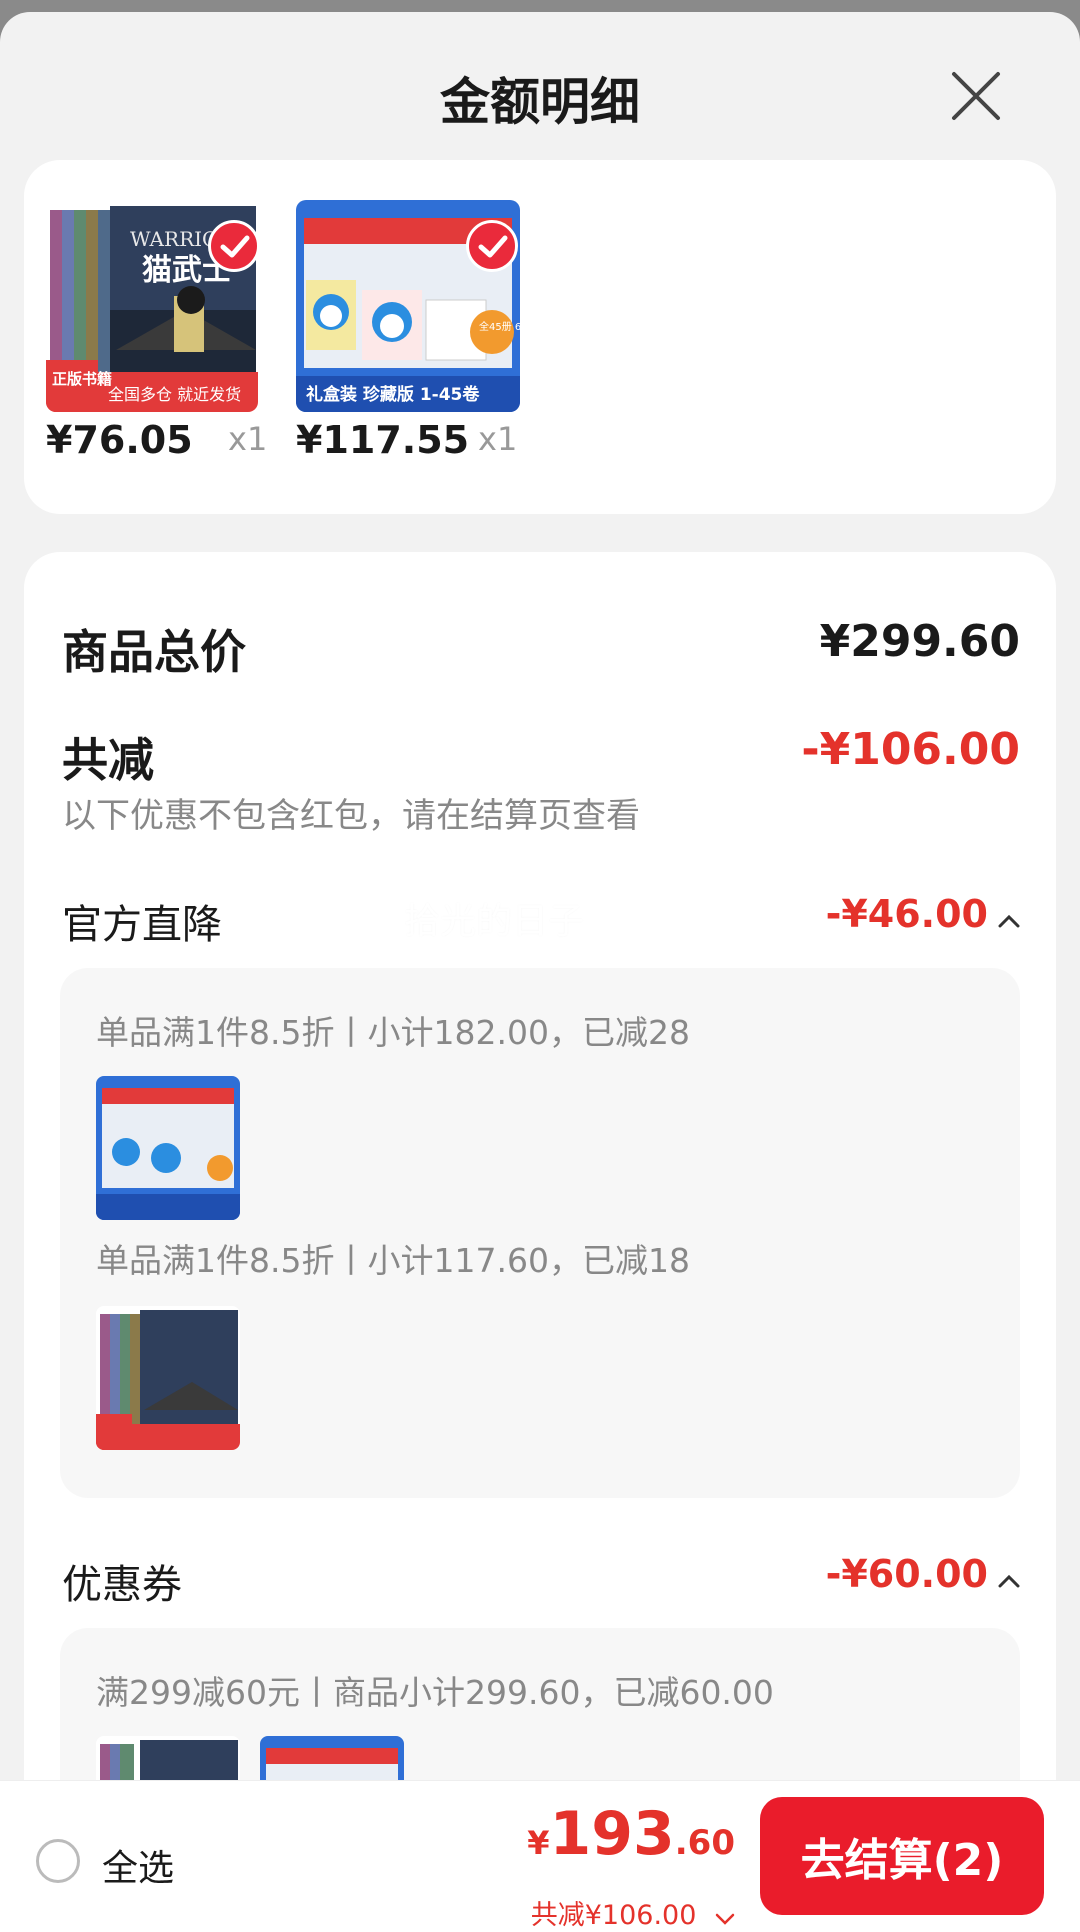 Image resolution: width=1080 pixels, height=1932 pixels. What do you see at coordinates (499, 326) in the screenshot?
I see `svg-text: 全45册 64开本` at bounding box center [499, 326].